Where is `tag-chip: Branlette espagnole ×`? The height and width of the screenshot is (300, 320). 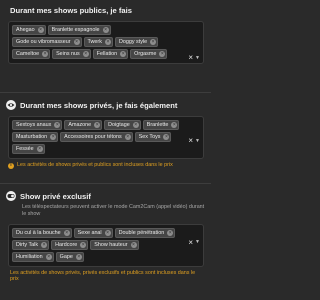
tag-chip: Branlette espagnole × is located at coordinates (79, 30).